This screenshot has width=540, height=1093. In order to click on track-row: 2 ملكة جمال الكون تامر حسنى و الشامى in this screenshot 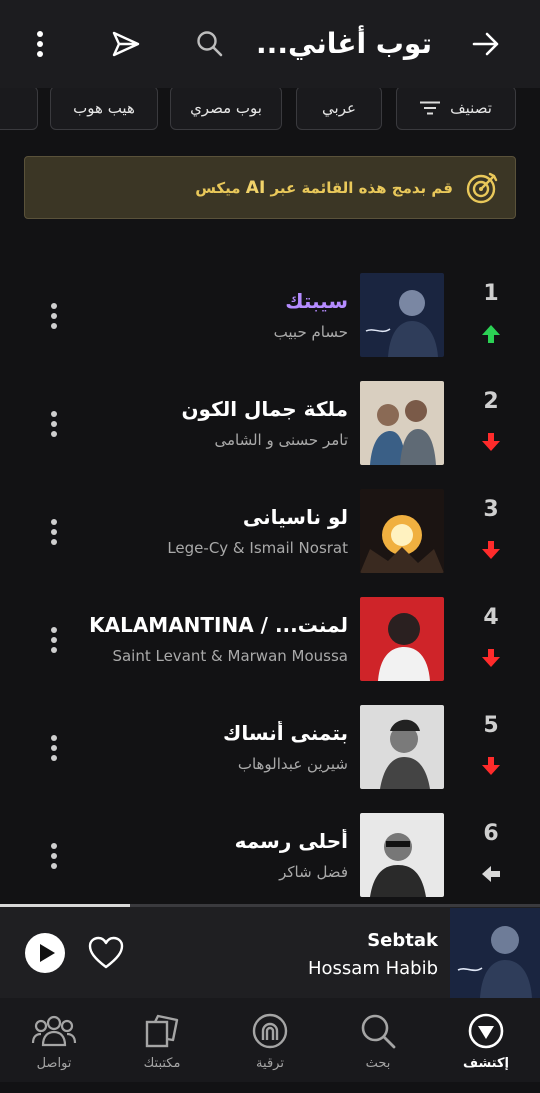, I will do `click(270, 431)`.